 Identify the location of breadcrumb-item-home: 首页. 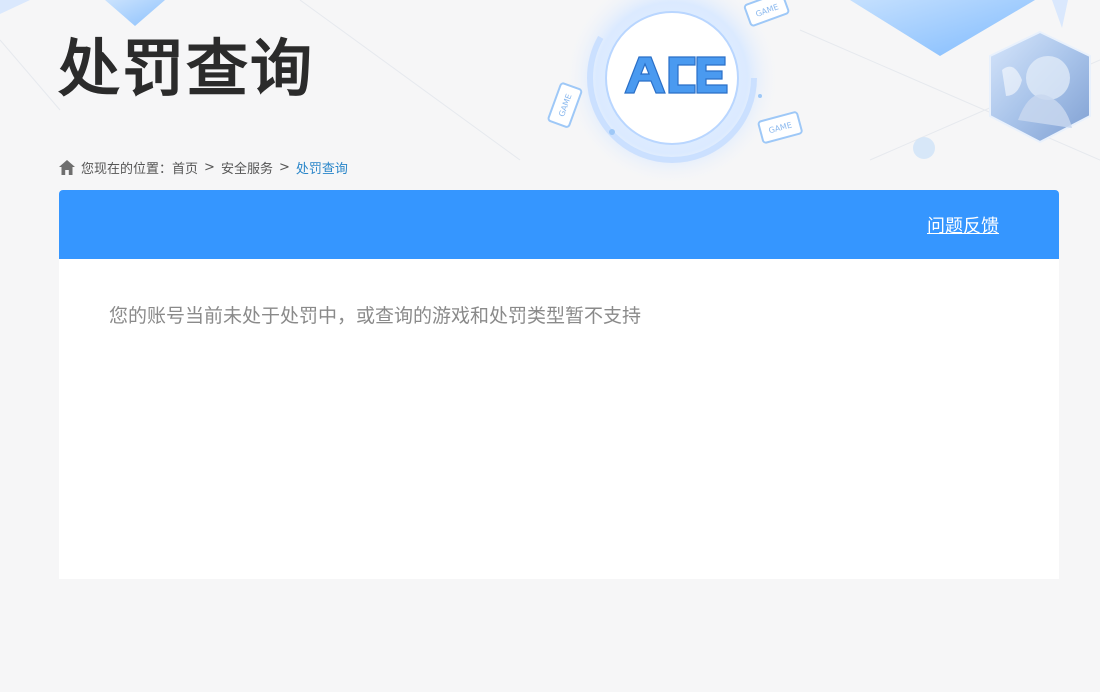
(185, 167).